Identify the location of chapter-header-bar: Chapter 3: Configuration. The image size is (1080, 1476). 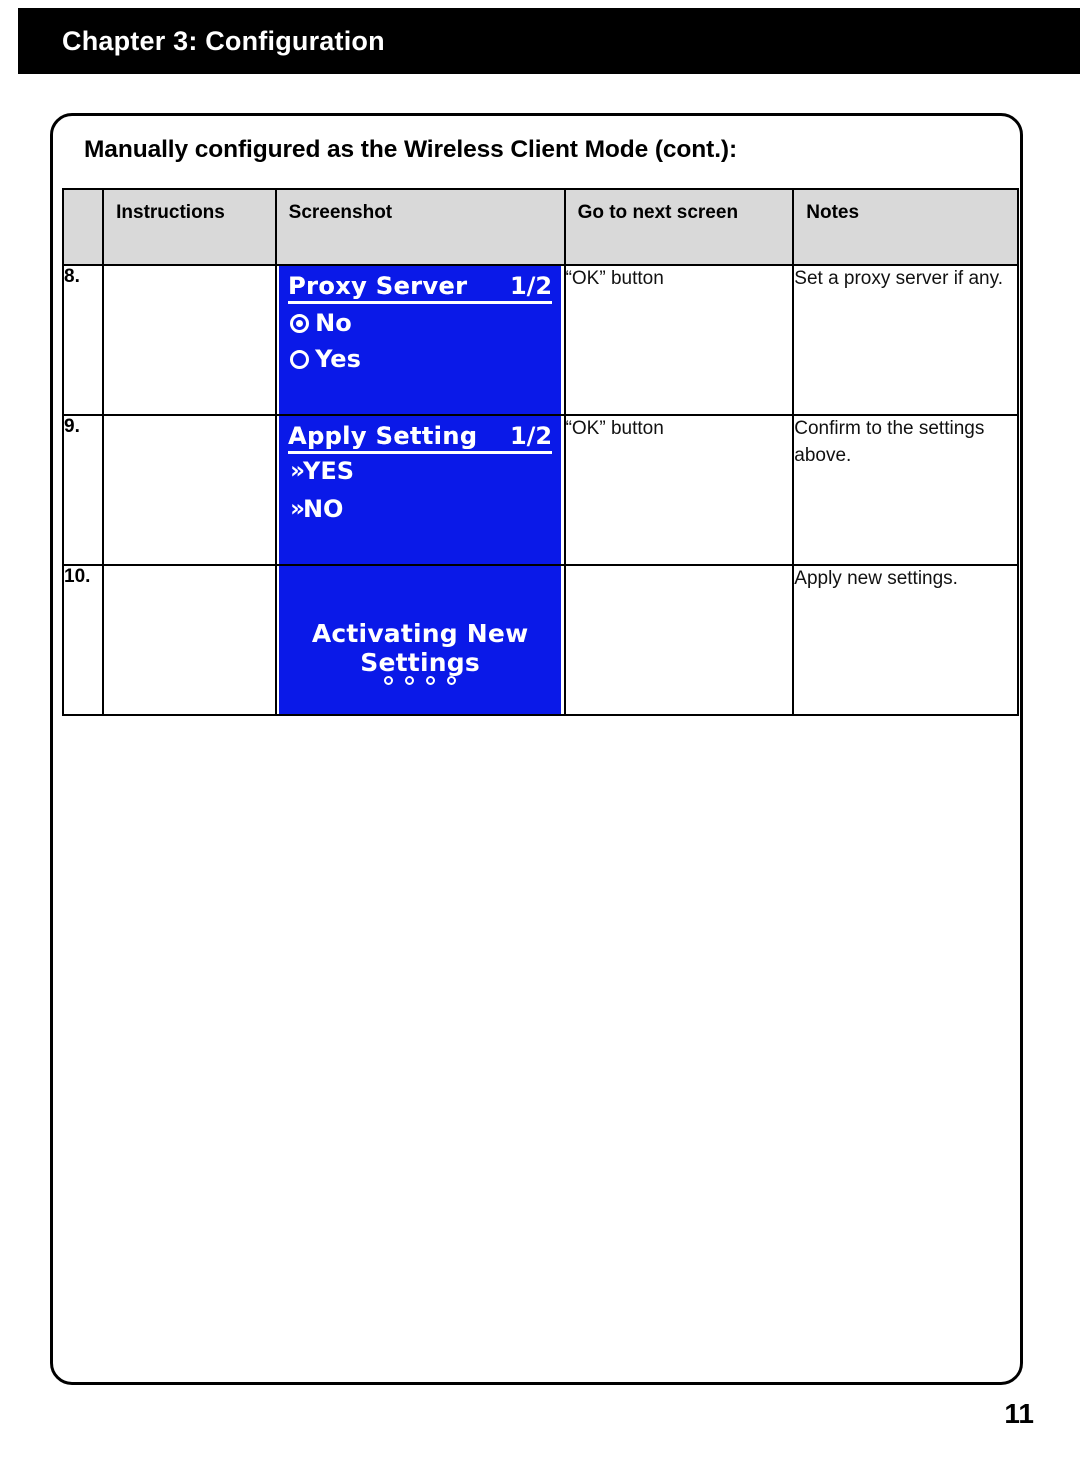
(549, 41).